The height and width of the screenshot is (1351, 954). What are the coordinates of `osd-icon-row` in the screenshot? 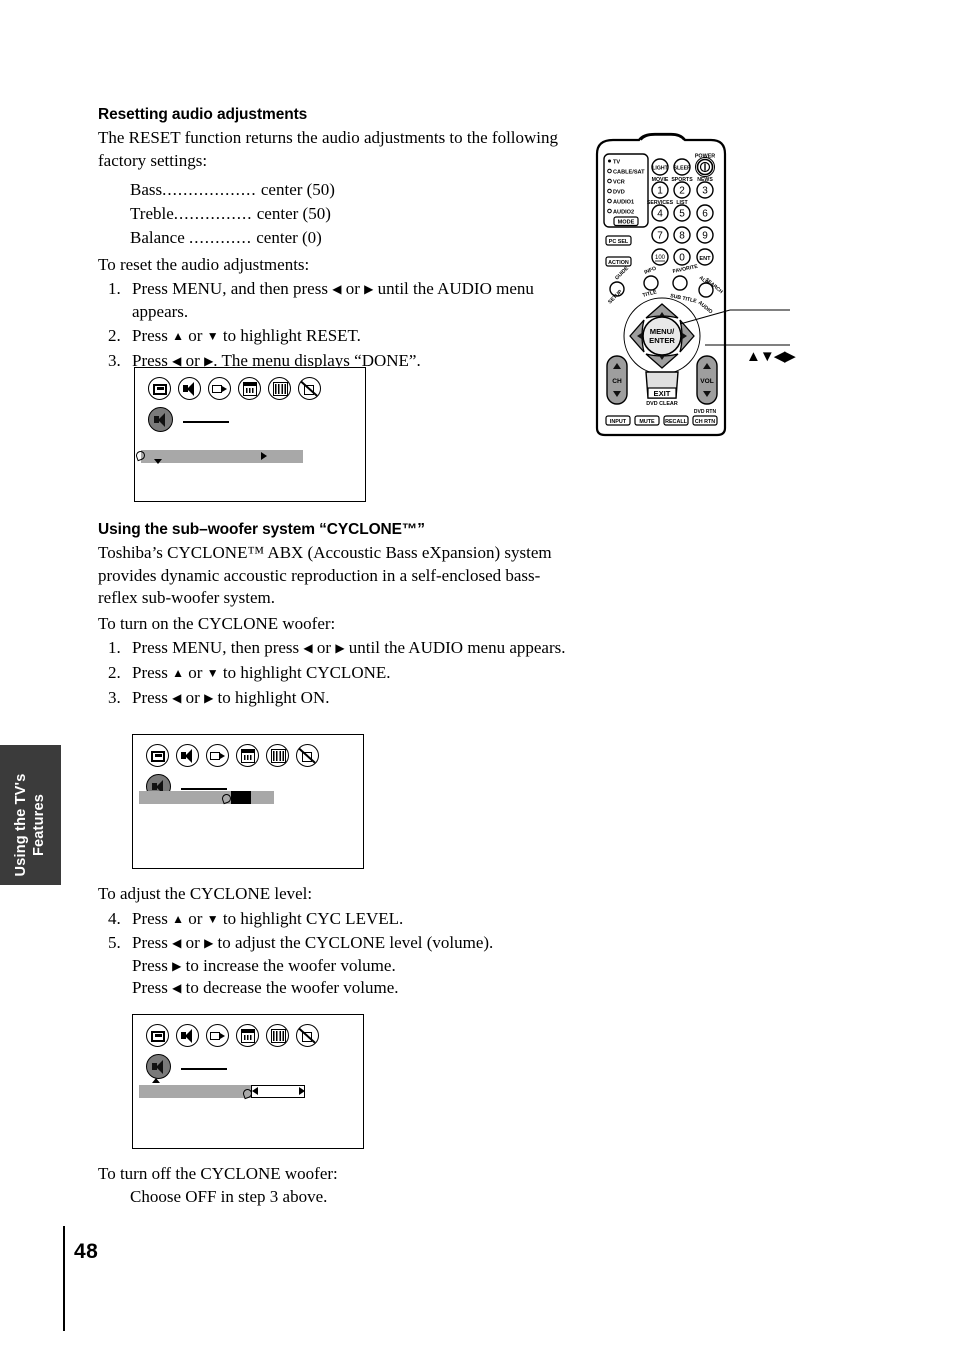 It's located at (234, 388).